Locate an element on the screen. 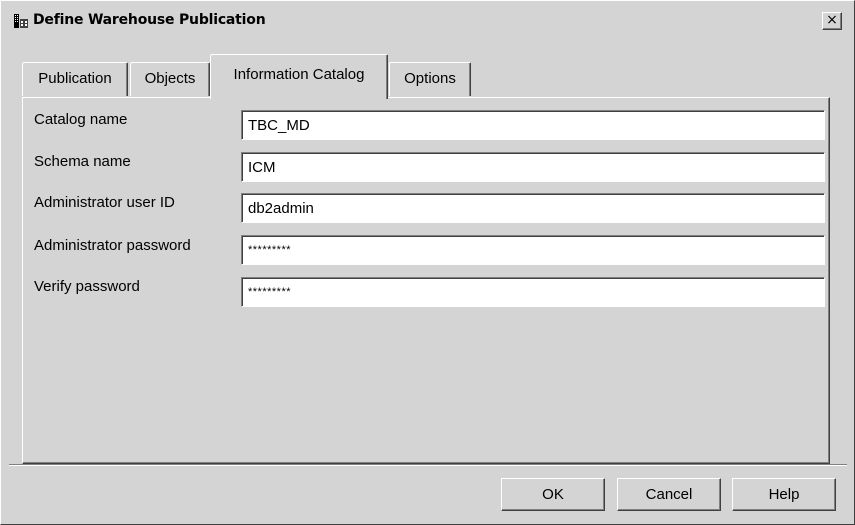  tab-label: Publication is located at coordinates (75, 78).